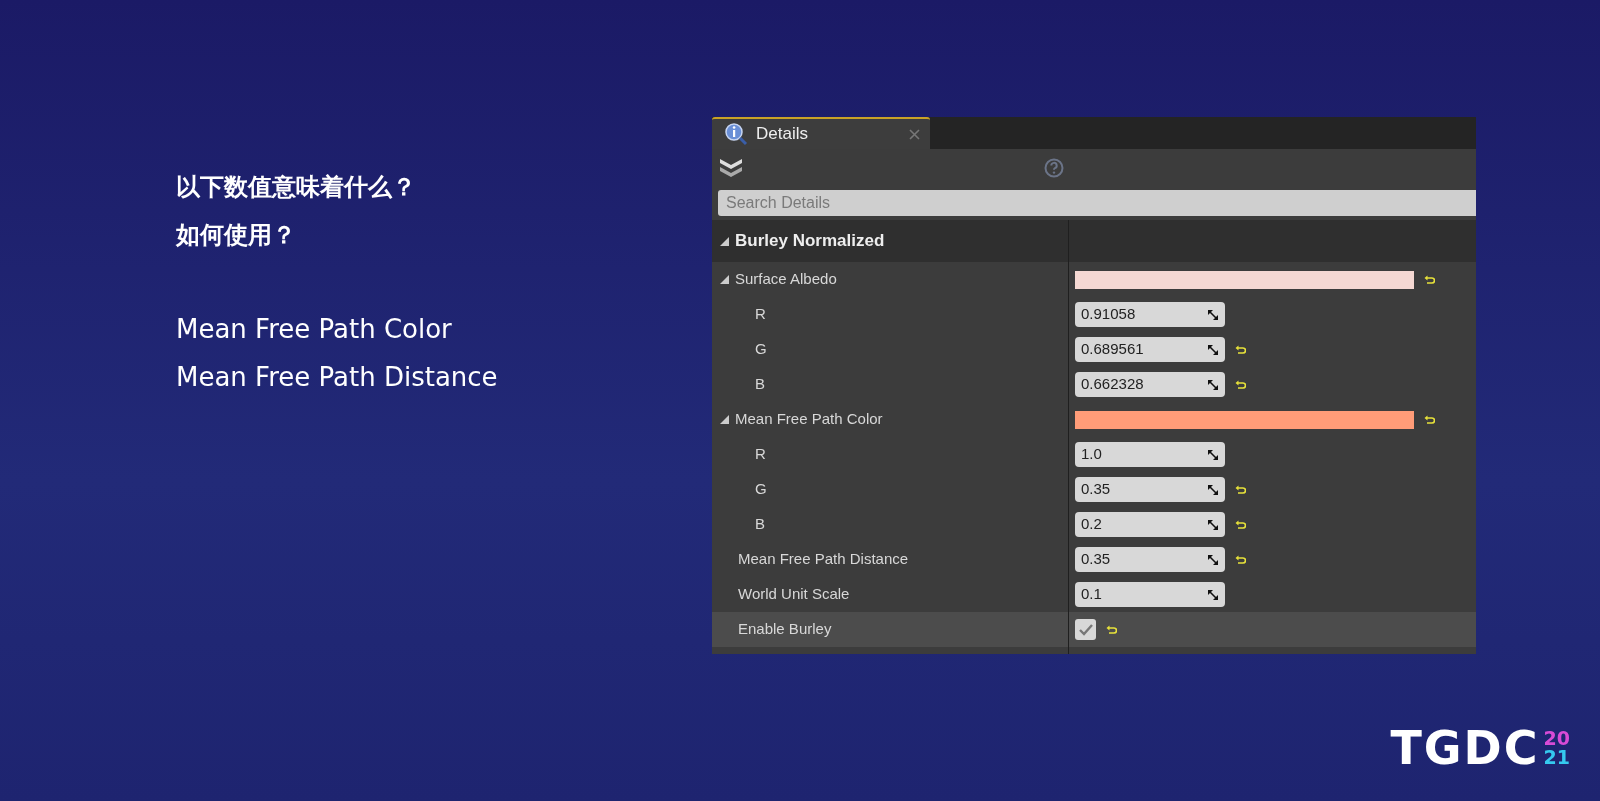 The height and width of the screenshot is (801, 1600). Describe the element at coordinates (314, 329) in the screenshot. I see `term-text: Mean Free Path Color` at that location.